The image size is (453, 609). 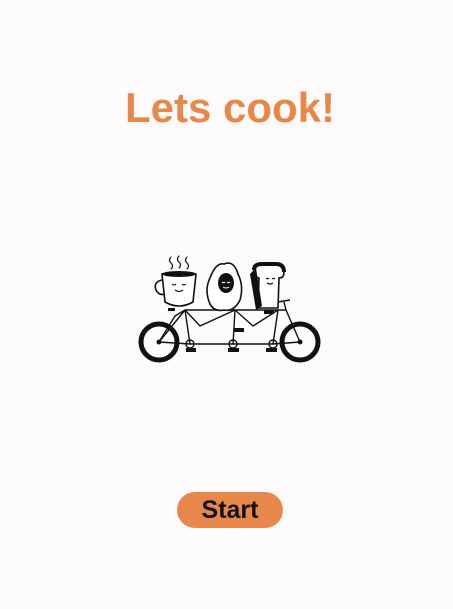 What do you see at coordinates (230, 510) in the screenshot?
I see `start-button: Start` at bounding box center [230, 510].